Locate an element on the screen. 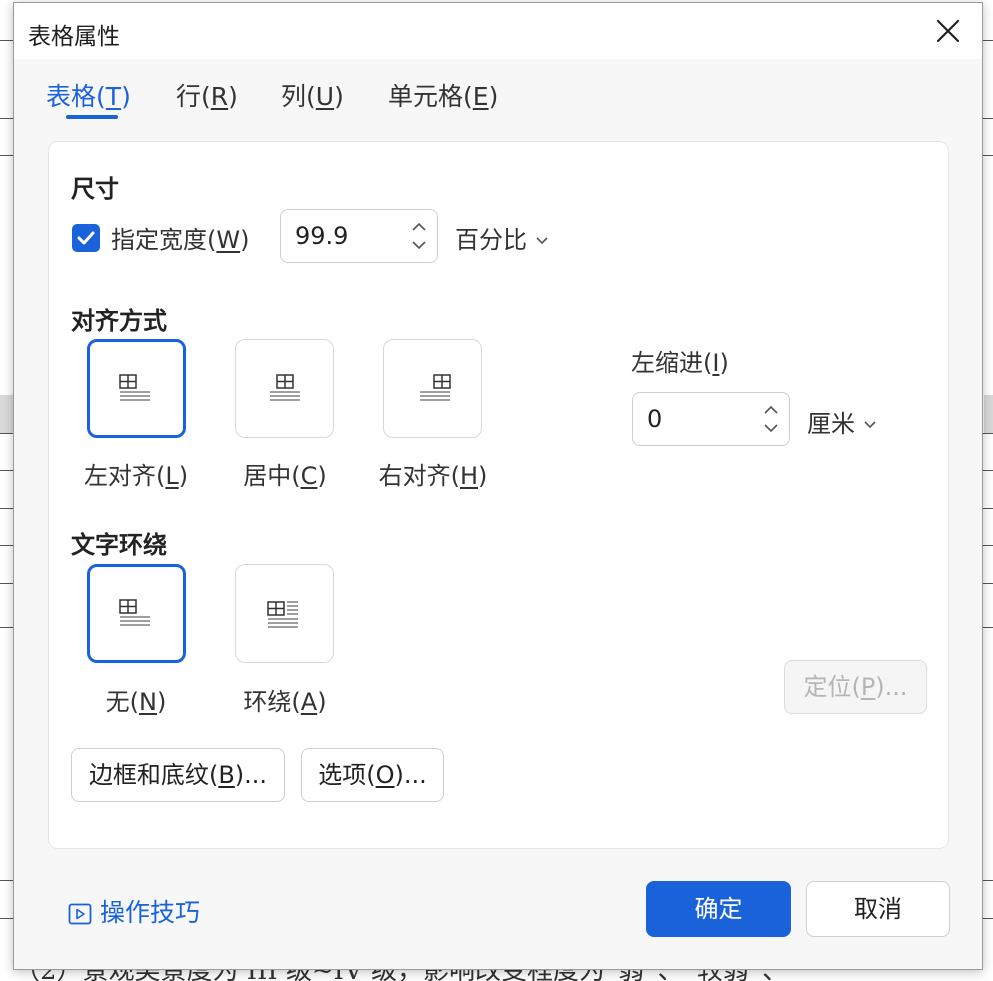 The image size is (993, 981). wrap-around-option is located at coordinates (284, 613).